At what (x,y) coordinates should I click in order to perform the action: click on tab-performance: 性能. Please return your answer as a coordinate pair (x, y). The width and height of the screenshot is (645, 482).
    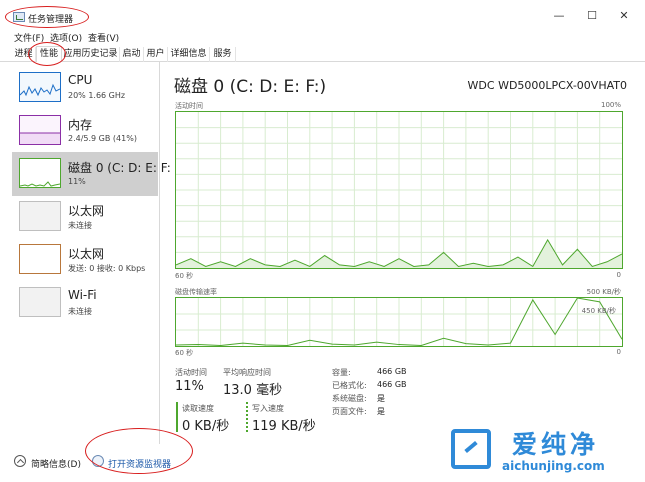
    Looking at the image, I should click on (49, 54).